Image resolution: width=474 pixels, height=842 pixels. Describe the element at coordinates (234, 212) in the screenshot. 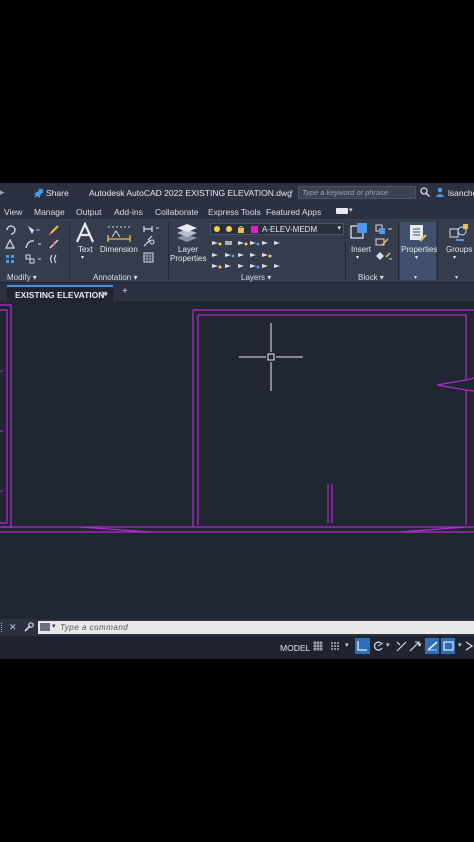

I see `tab-express-tools: Express Tools` at that location.